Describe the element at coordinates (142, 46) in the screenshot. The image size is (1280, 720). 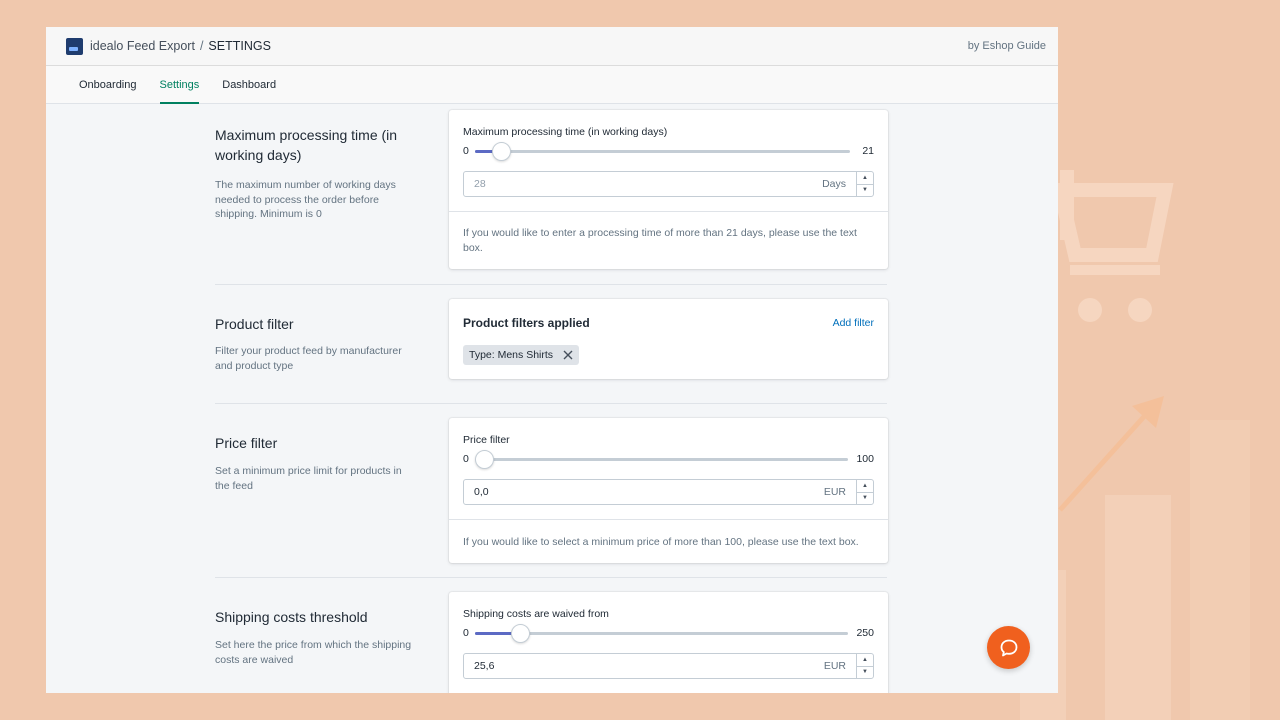
I see `app-name: idealo Feed Export` at that location.